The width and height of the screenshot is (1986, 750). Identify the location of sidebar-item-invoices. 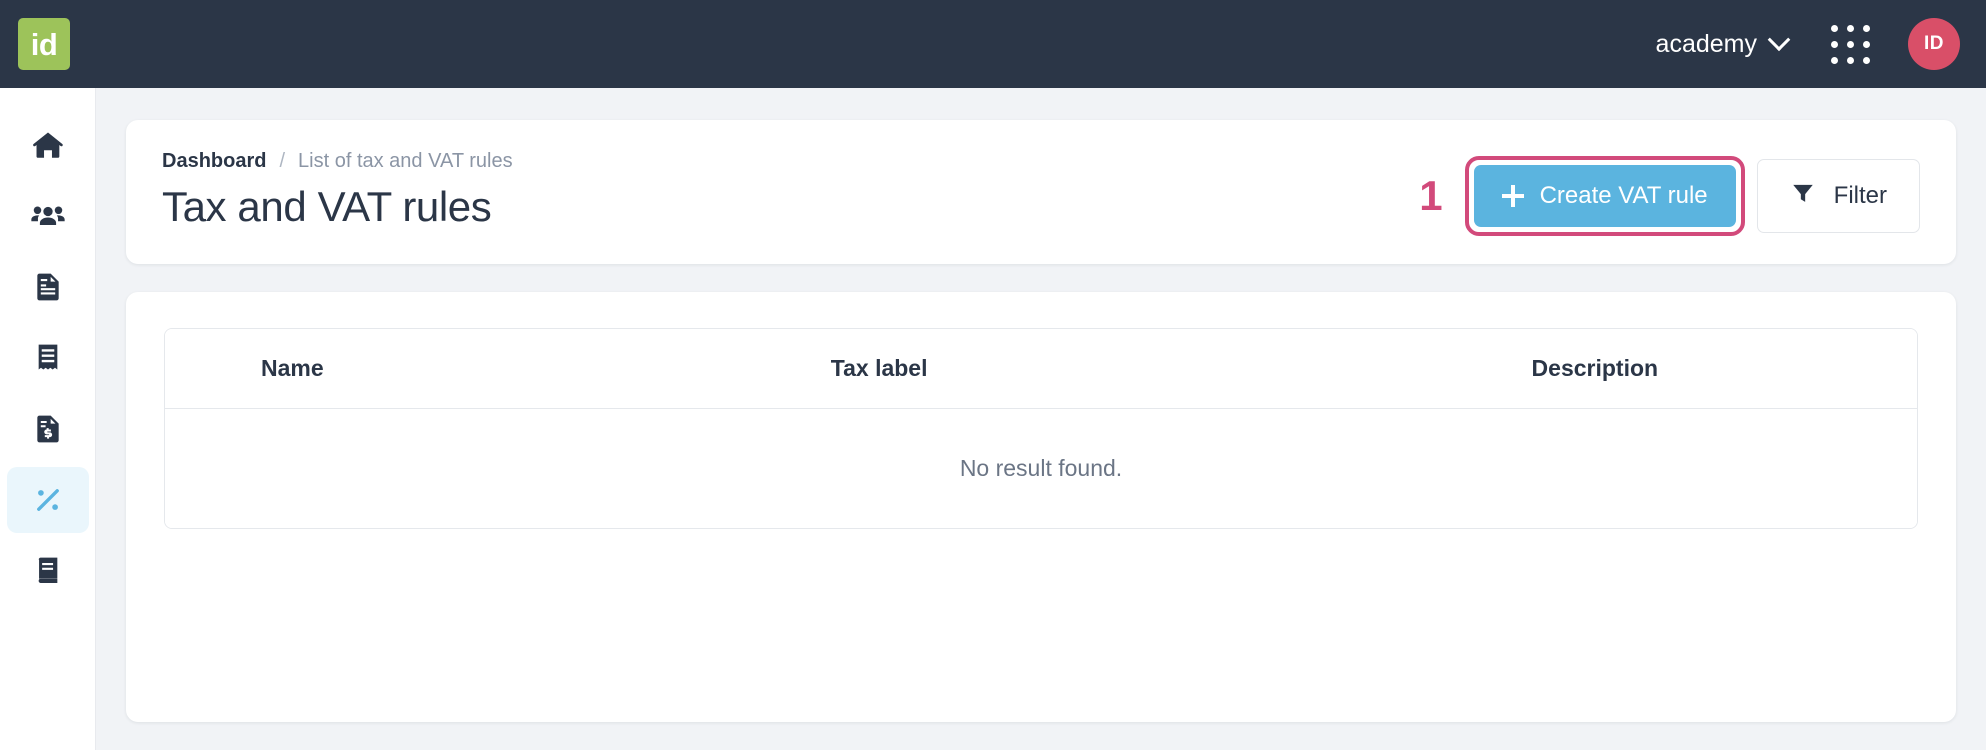
(48, 429).